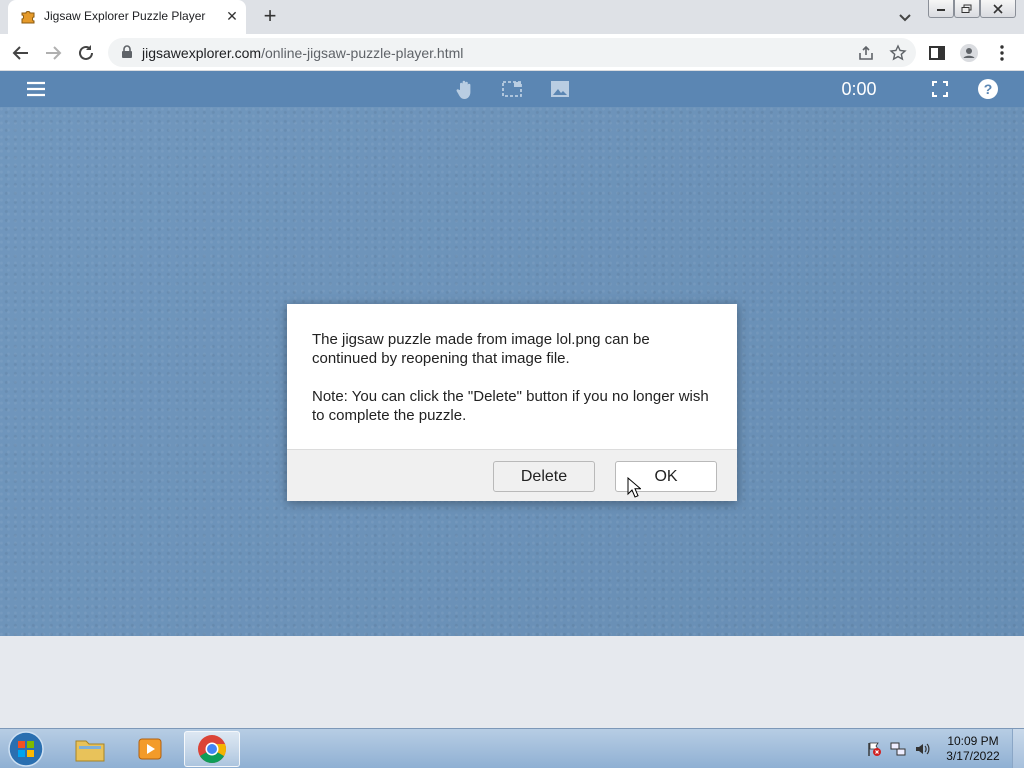 Image resolution: width=1024 pixels, height=768 pixels. I want to click on selection-icon, so click(512, 89).